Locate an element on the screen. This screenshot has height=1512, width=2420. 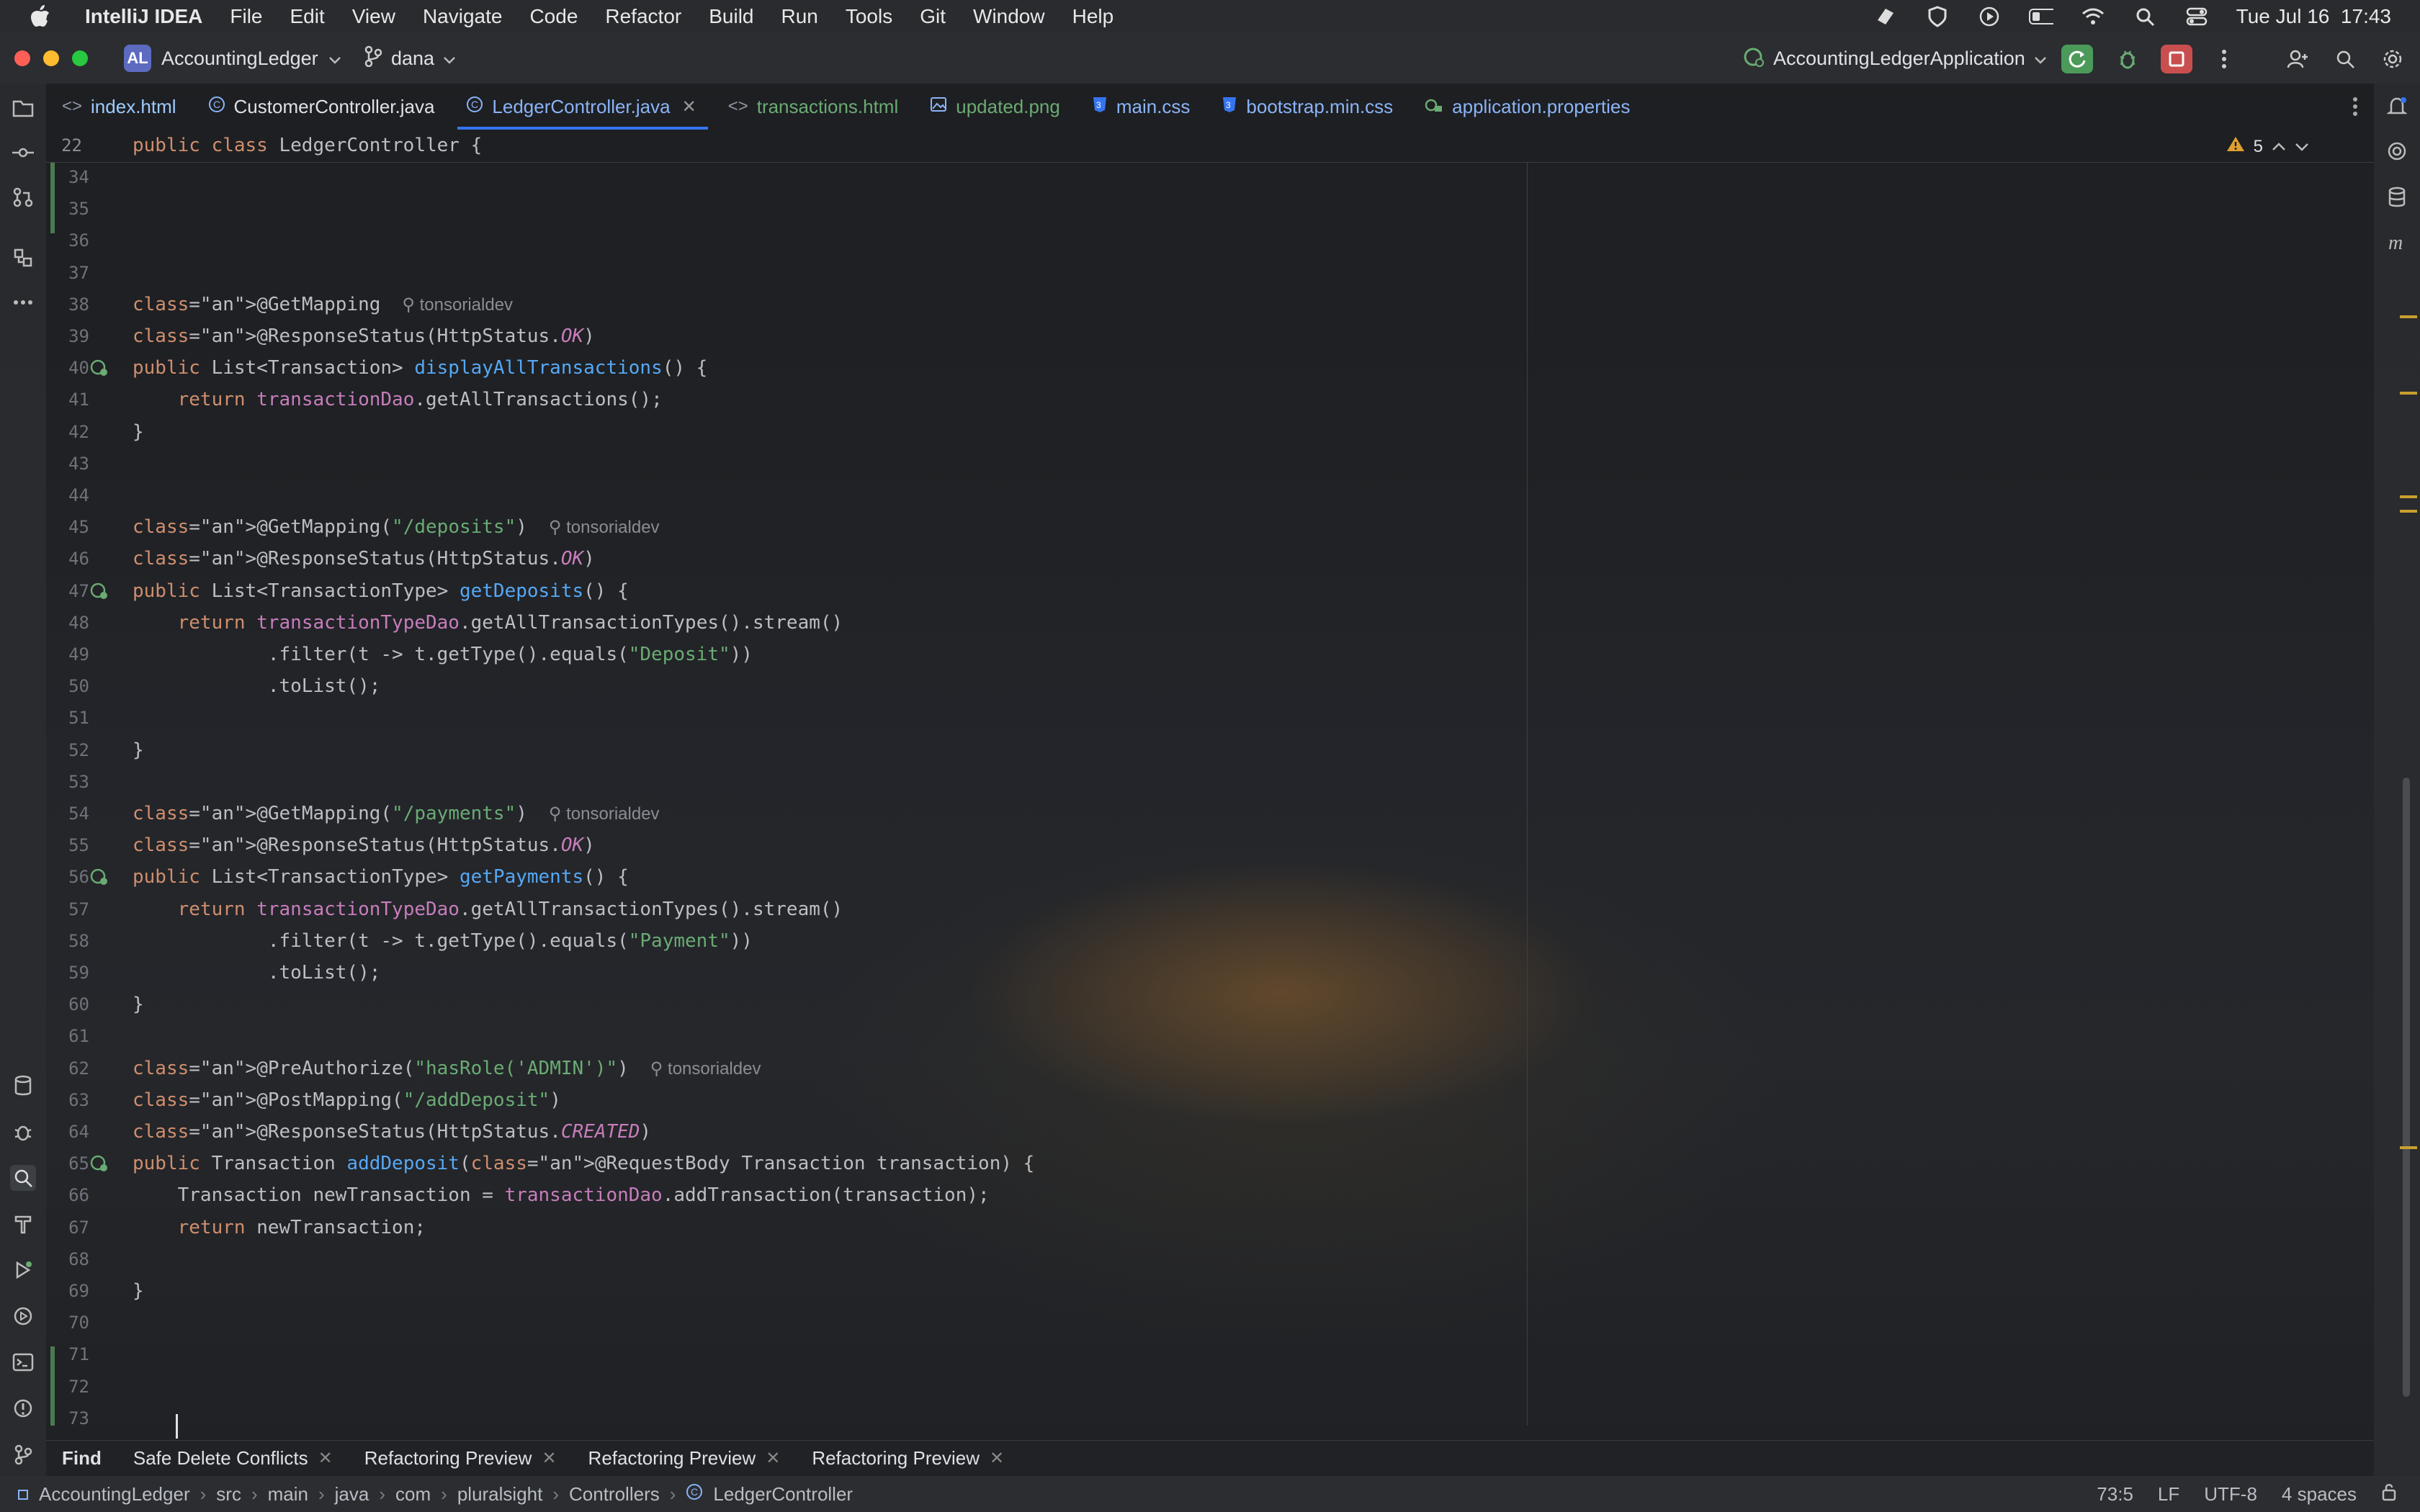
rerun-button is located at coordinates (2077, 59).